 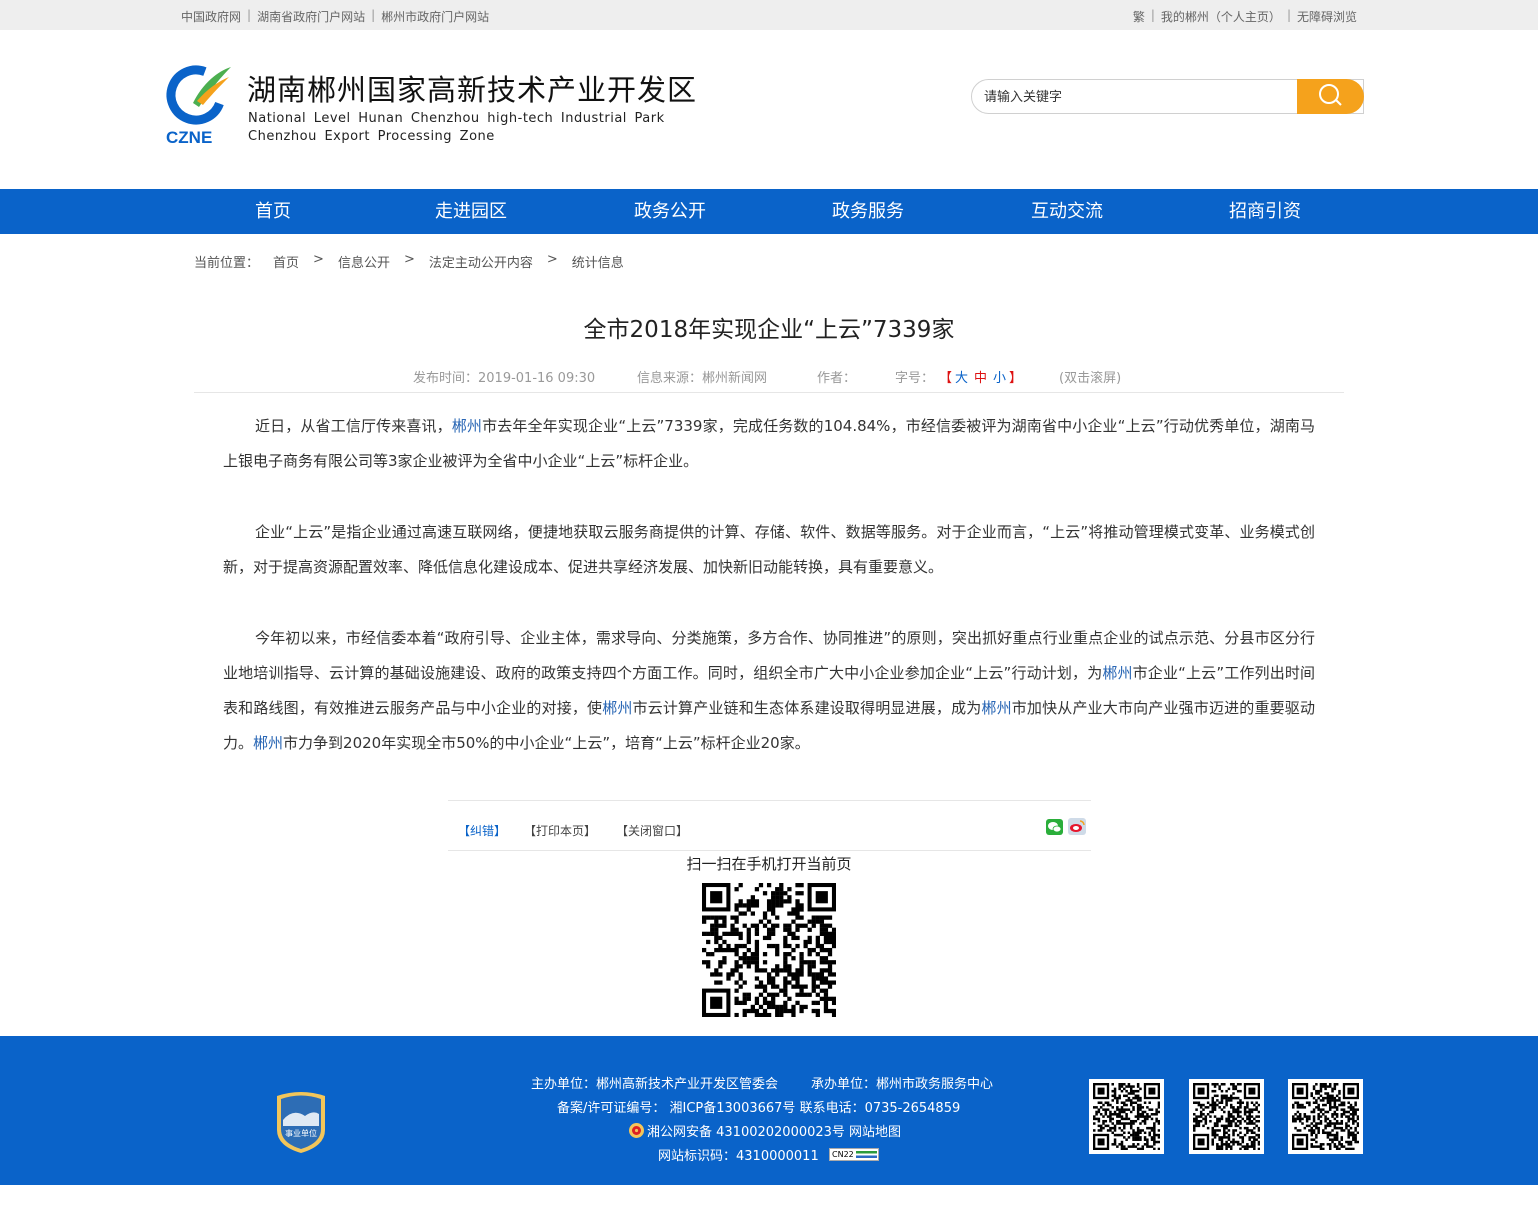 I want to click on paragraph-text: 市力争到2020年实现全市50%的中小企业“上云”，培育“上云”标杆企业20家。, so click(x=546, y=743).